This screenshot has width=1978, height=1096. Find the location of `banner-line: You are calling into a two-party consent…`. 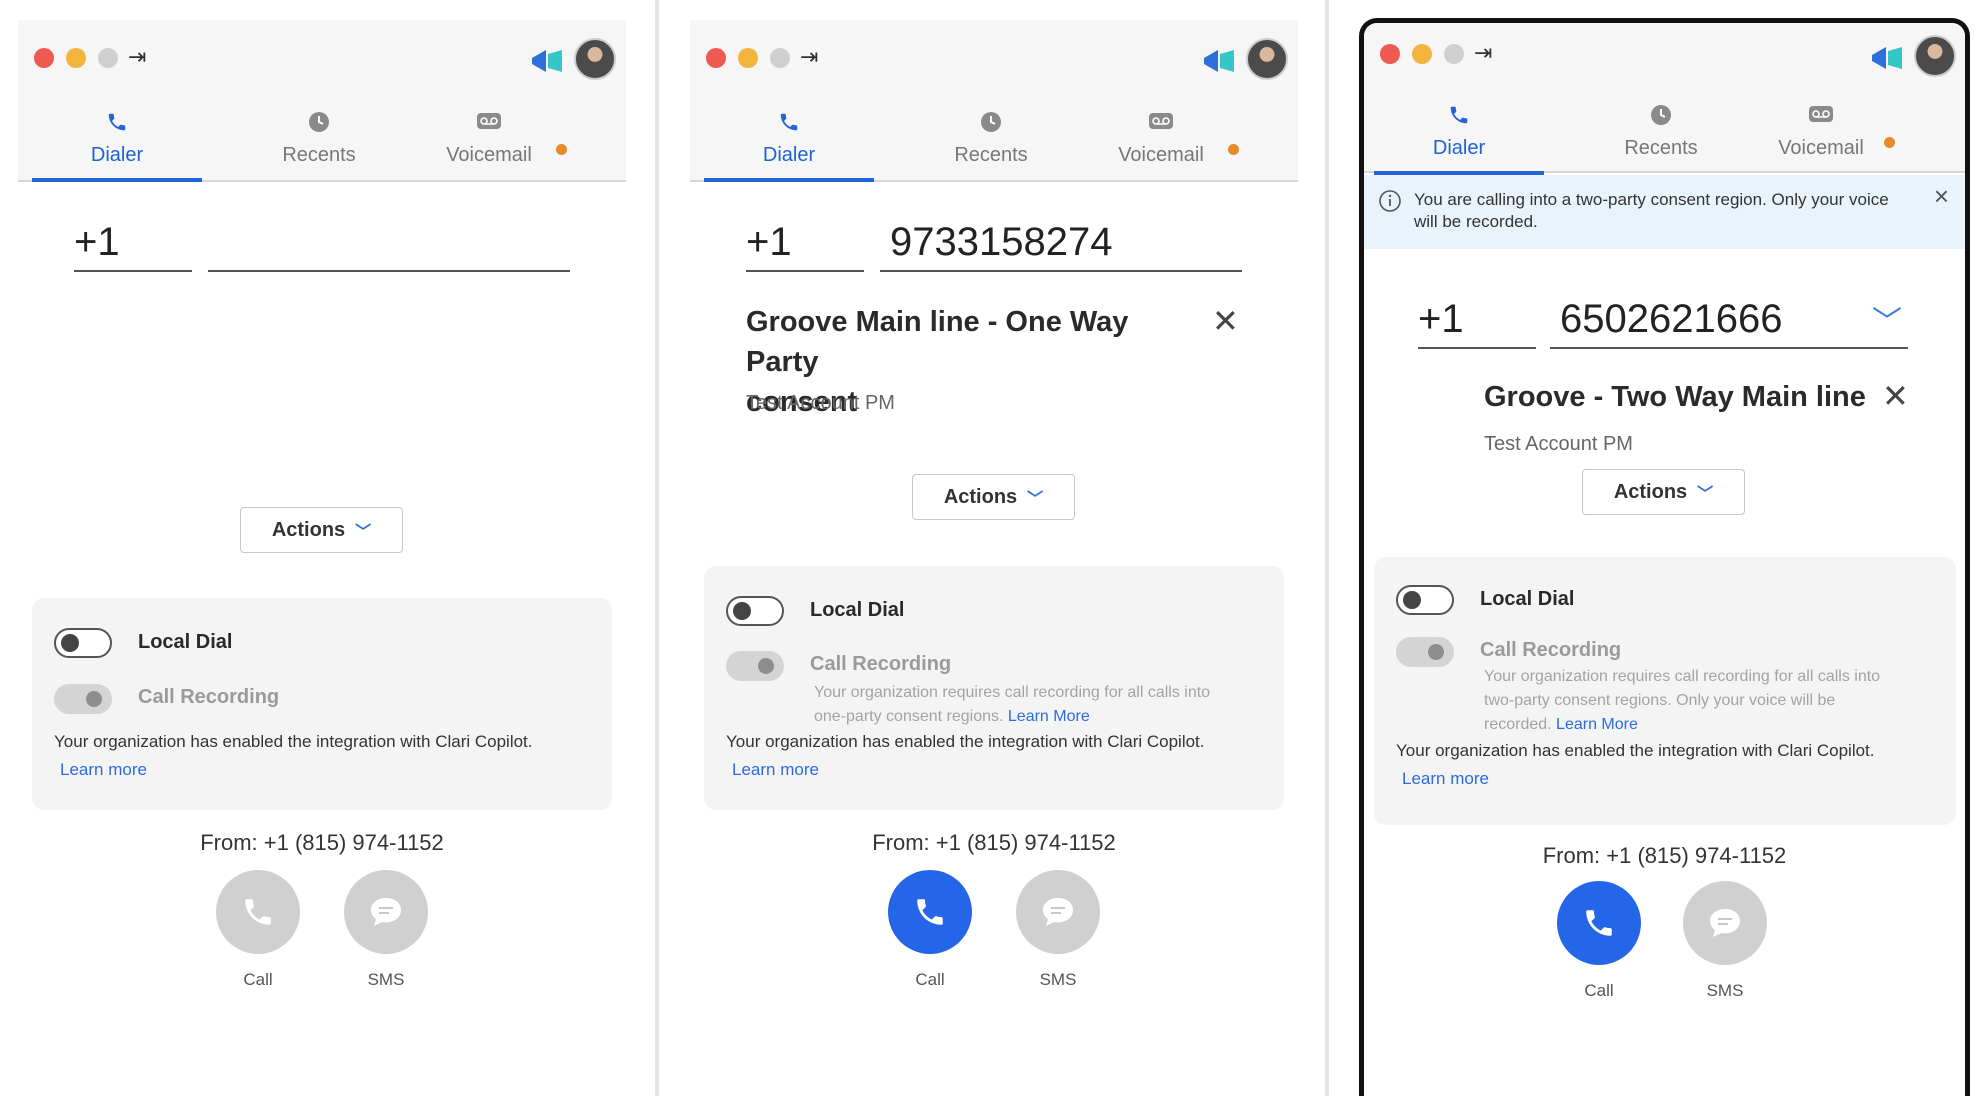

banner-line: You are calling into a two-party consent… is located at coordinates (1651, 199).